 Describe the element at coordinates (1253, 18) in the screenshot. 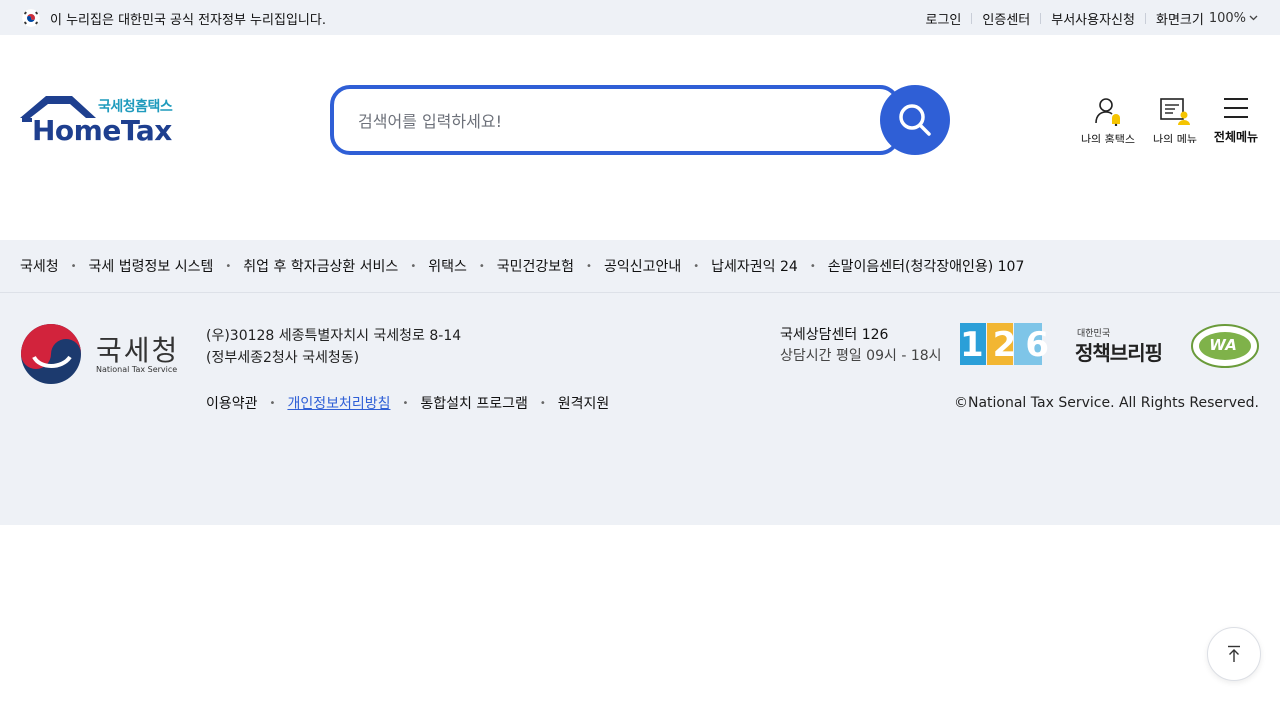

I see `chevron-down-icon` at that location.